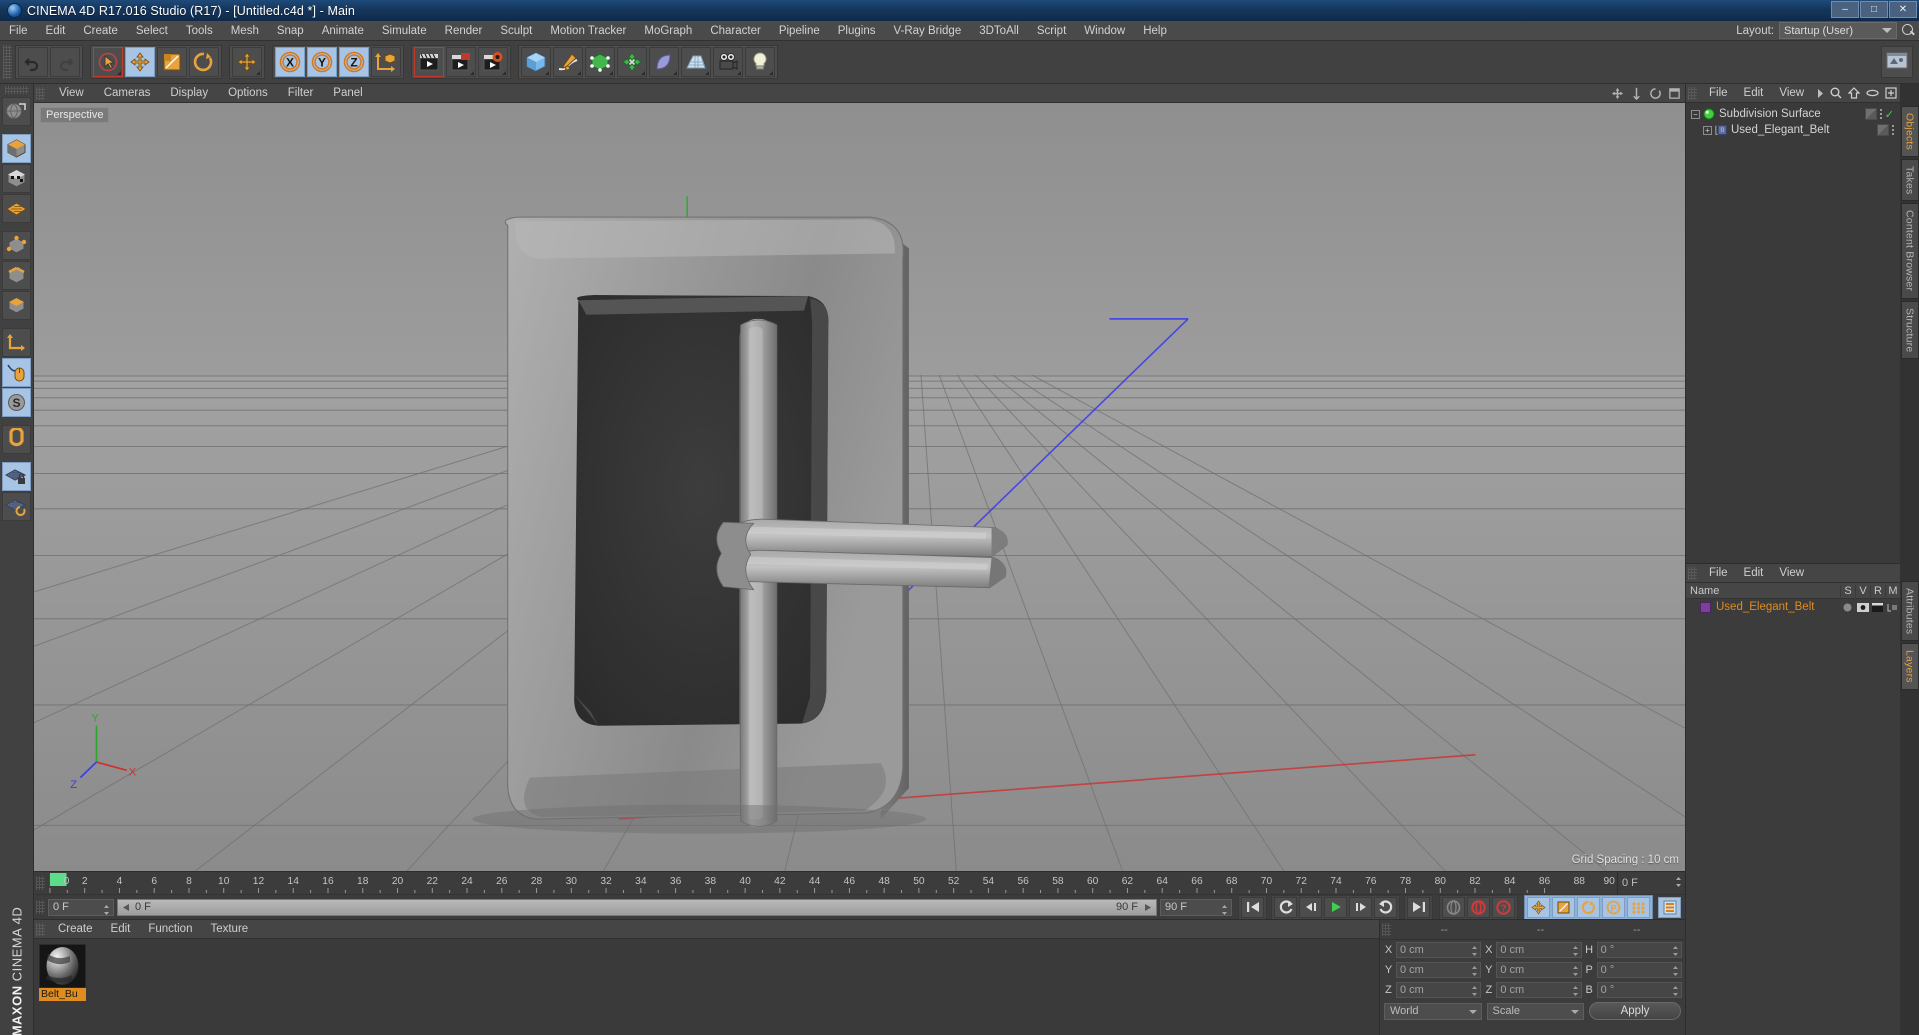  Describe the element at coordinates (1692, 93) in the screenshot. I see `object-manager-grip` at that location.